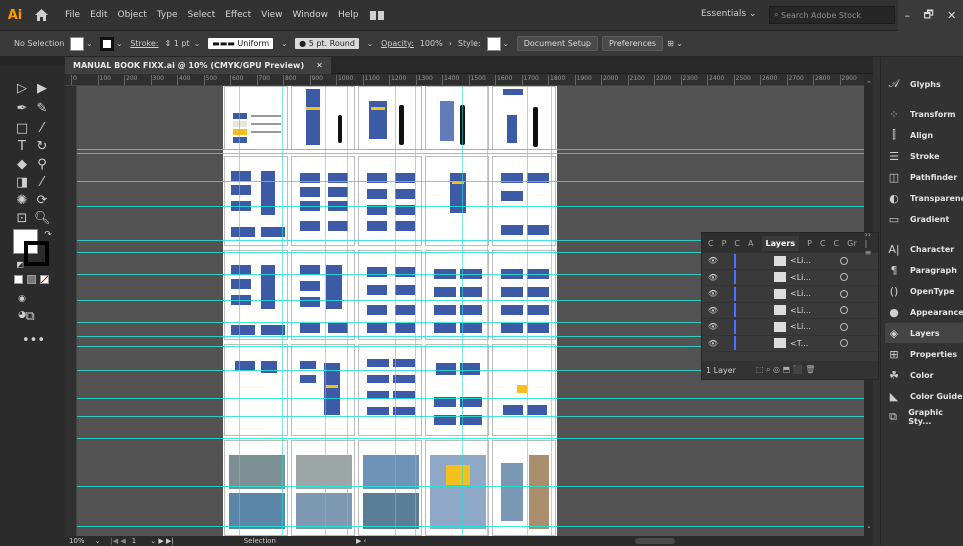 The image size is (963, 546). What do you see at coordinates (201, 15) in the screenshot?
I see `menu-select: Select` at bounding box center [201, 15].